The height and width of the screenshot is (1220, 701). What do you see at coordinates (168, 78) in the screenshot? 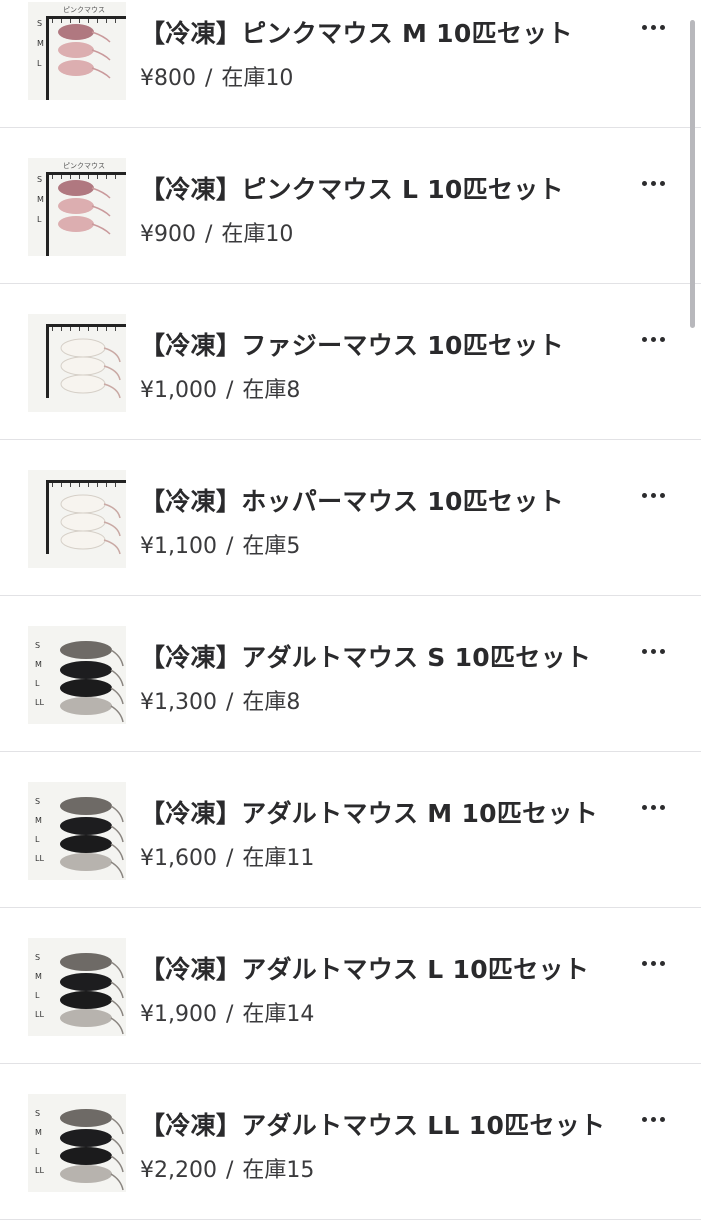
I see `product-price: ¥800` at bounding box center [168, 78].